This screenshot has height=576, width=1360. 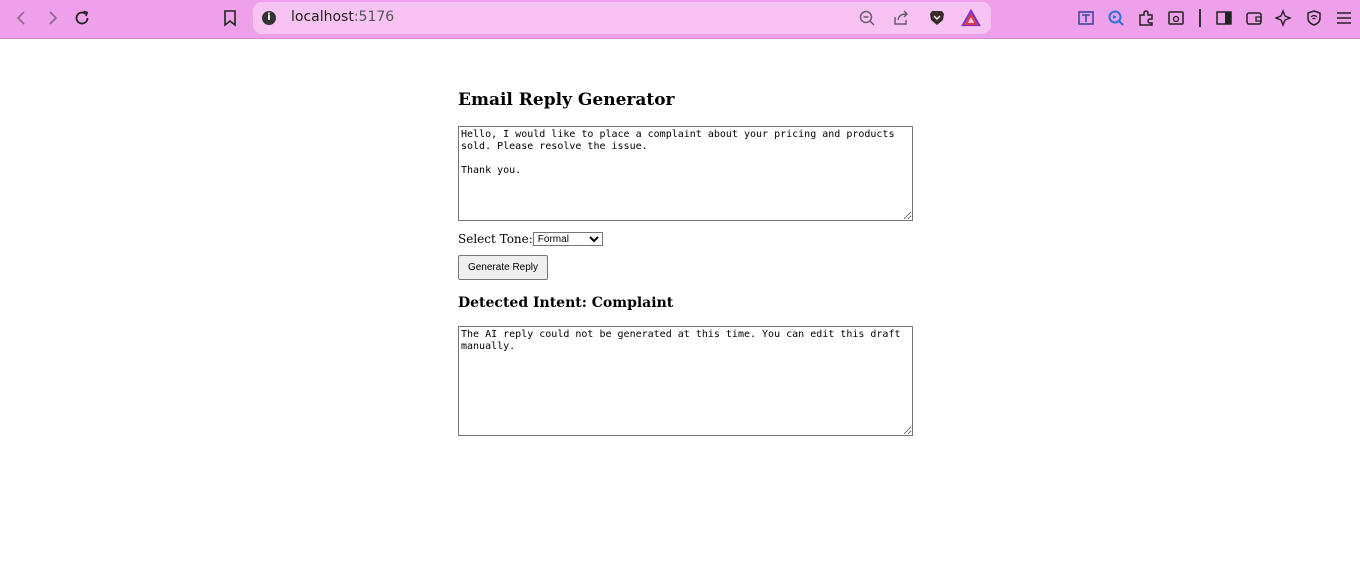 What do you see at coordinates (374, 17) in the screenshot?
I see `url-port: :5176` at bounding box center [374, 17].